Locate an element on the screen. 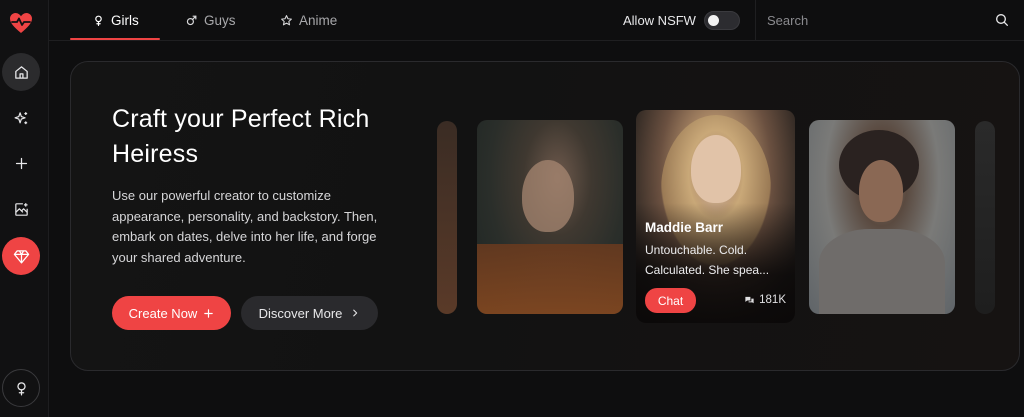 This screenshot has width=1024, height=417. top-bar: Girls Guys Anime Allow NSFW is located at coordinates (536, 20).